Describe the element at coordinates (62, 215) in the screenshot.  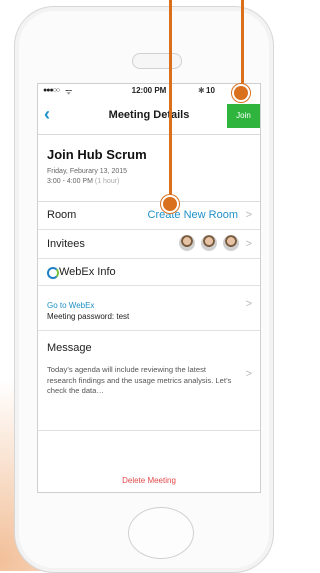
I see `room-label: Room` at that location.